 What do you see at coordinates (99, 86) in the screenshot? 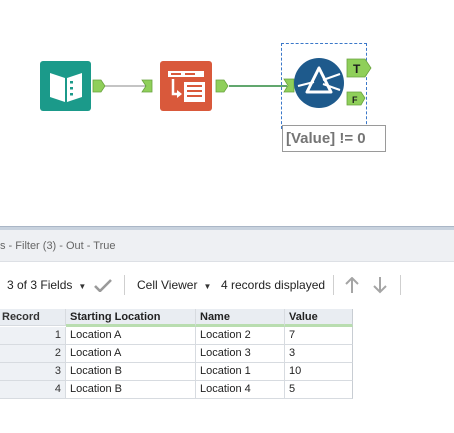
I see `input-output-anchor` at bounding box center [99, 86].